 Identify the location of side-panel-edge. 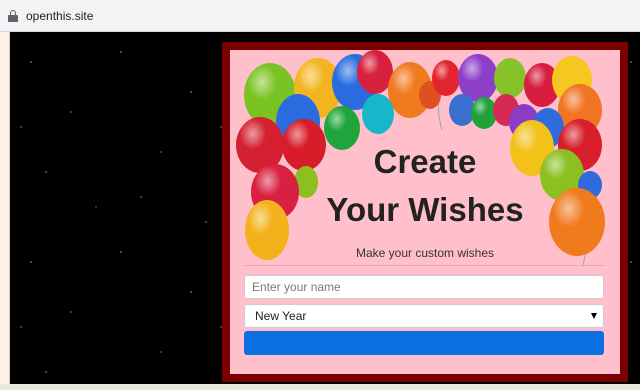
(5, 211).